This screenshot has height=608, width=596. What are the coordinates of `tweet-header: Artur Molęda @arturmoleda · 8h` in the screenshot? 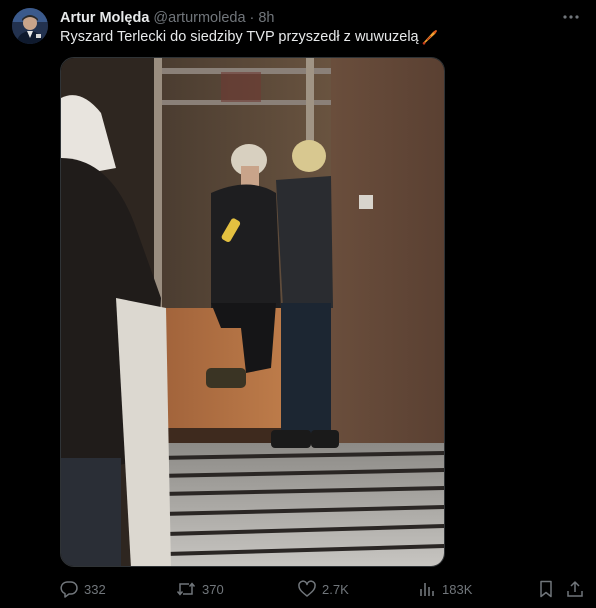 It's located at (167, 18).